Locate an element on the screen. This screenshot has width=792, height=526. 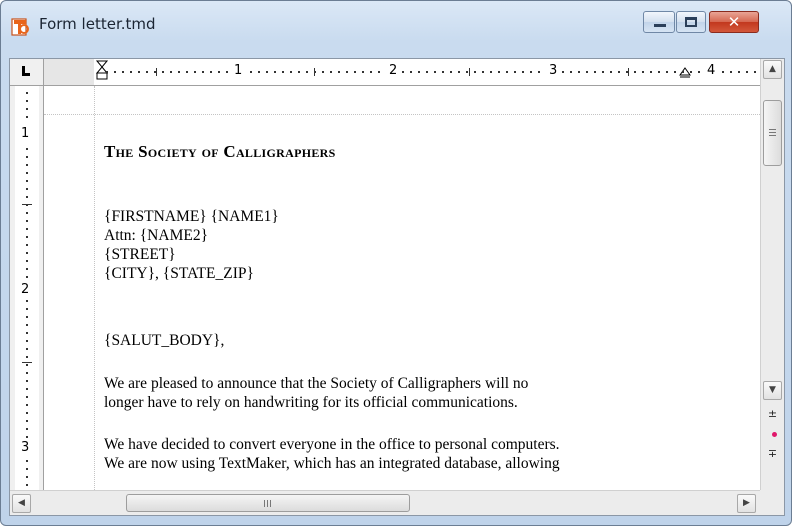
previous-page-icon: ± is located at coordinates (772, 413).